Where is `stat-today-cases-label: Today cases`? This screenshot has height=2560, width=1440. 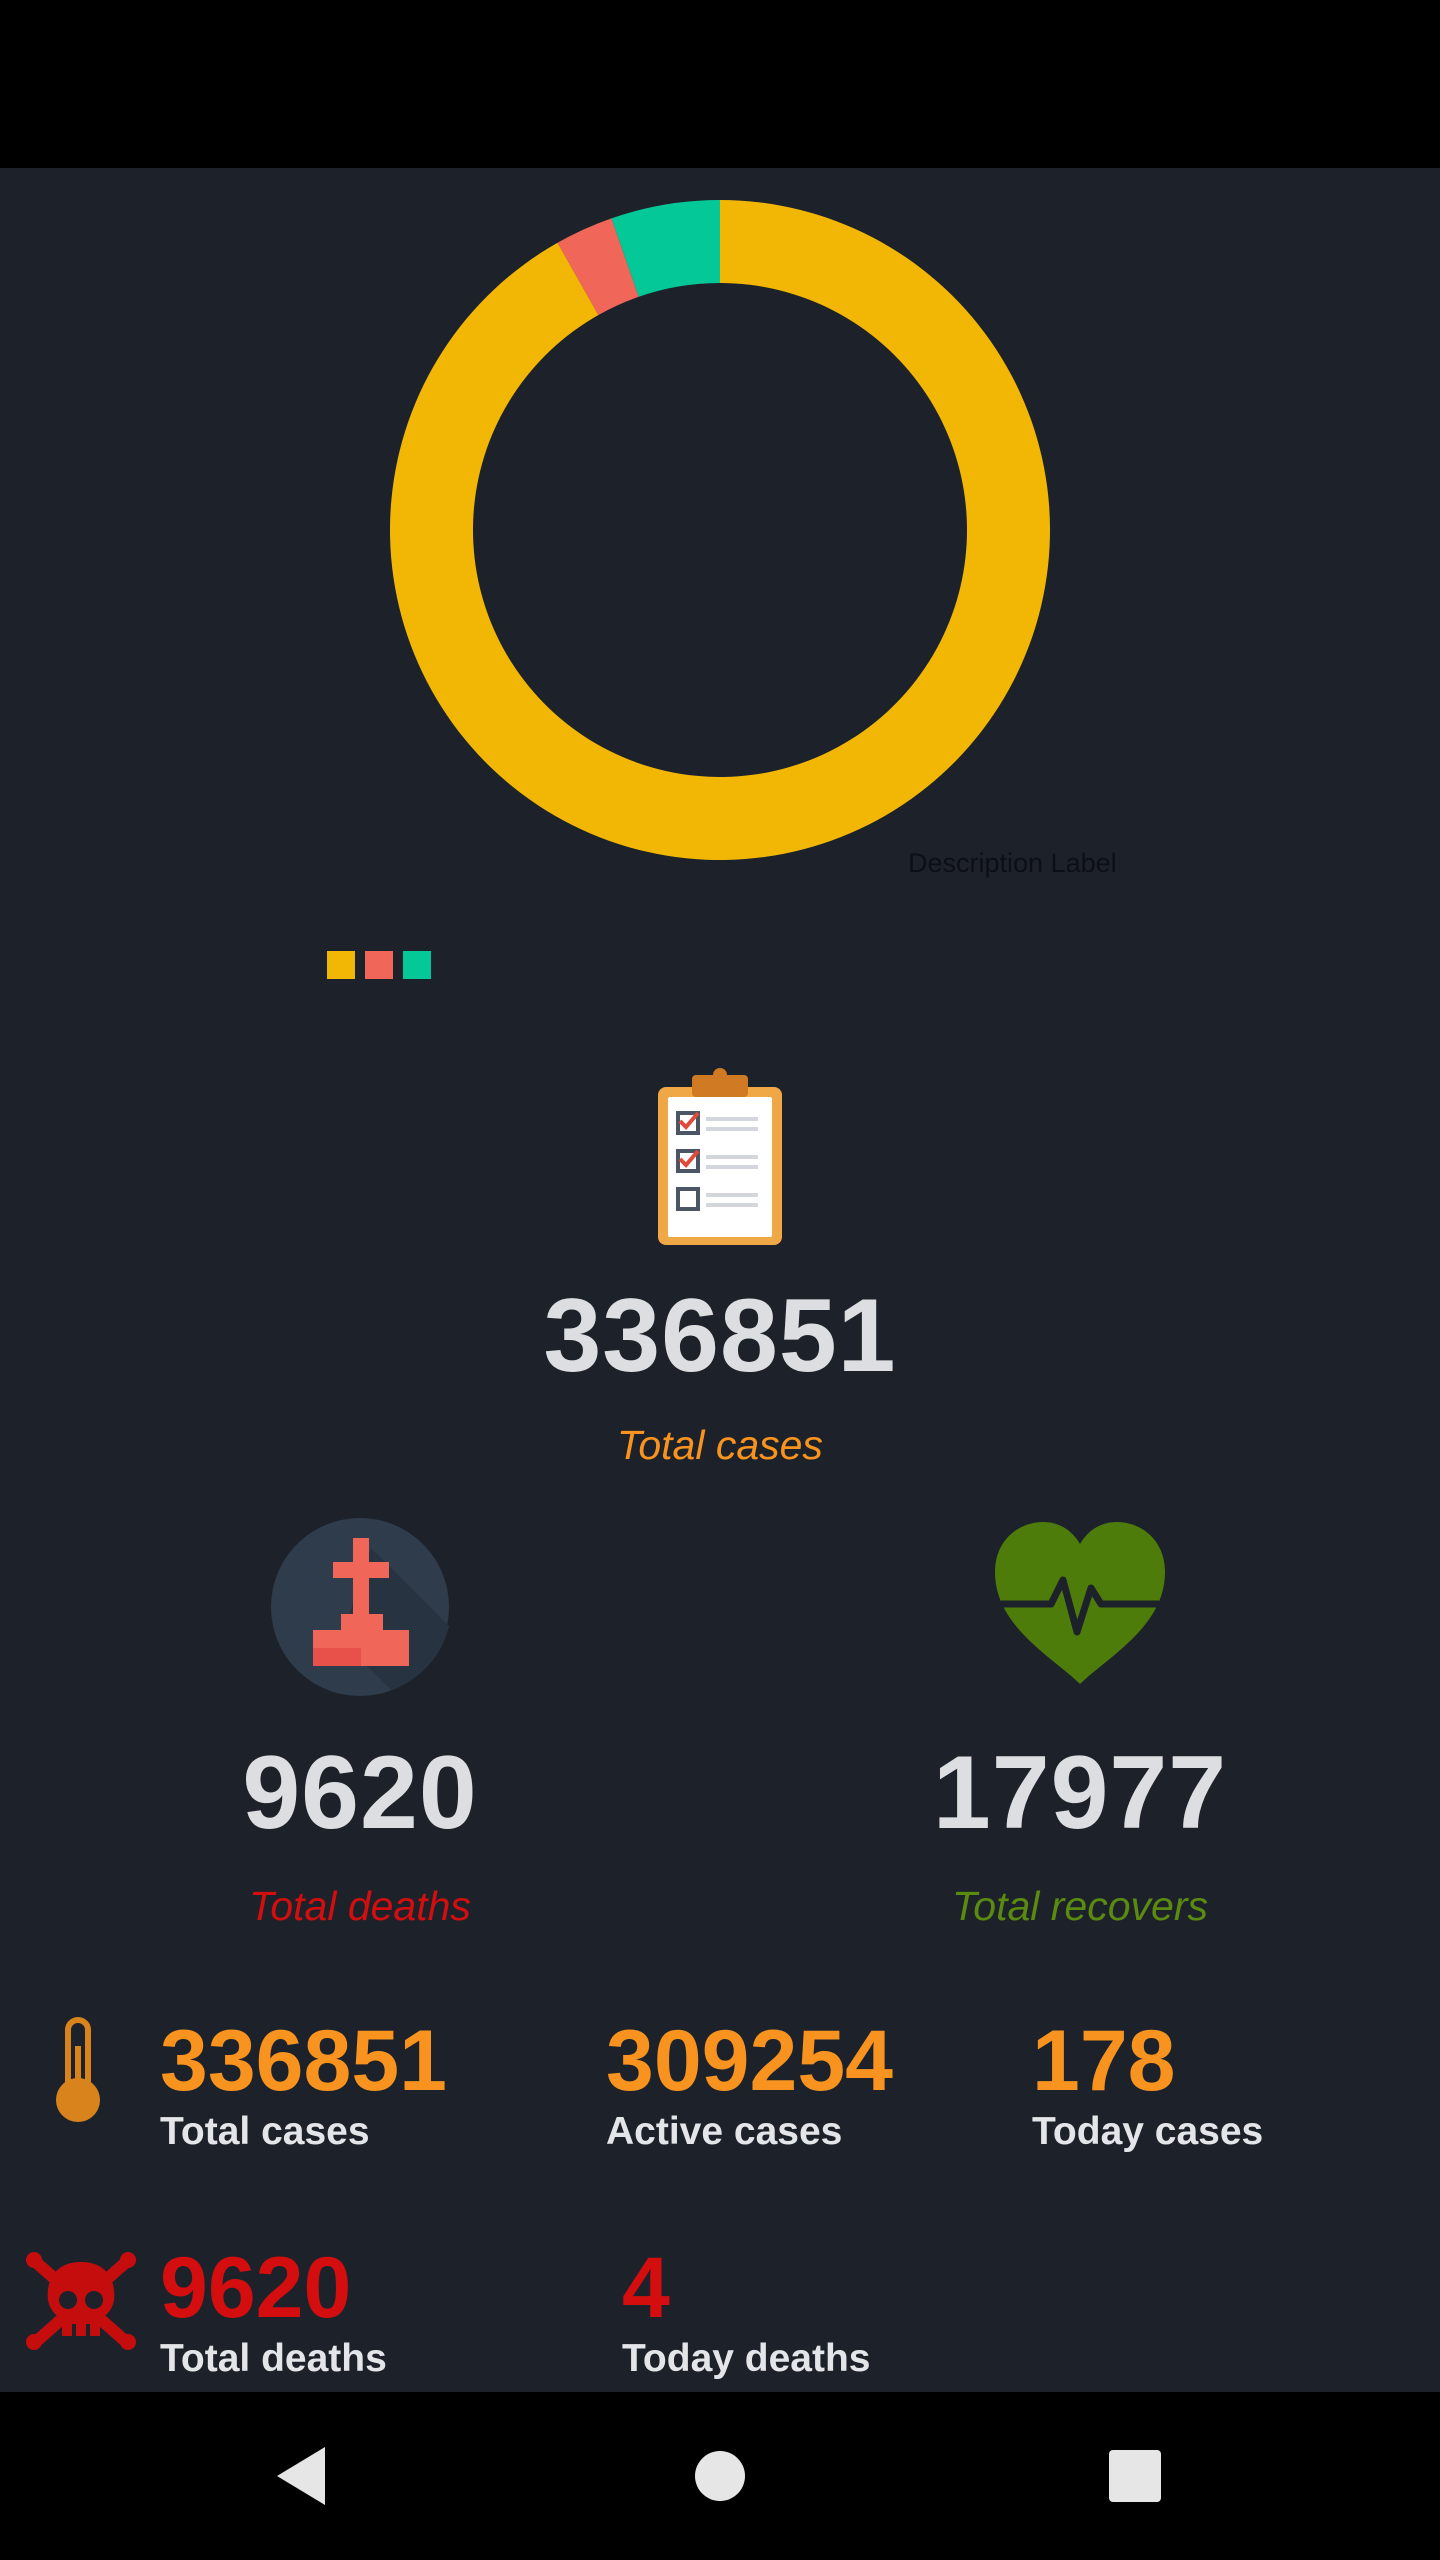
stat-today-cases-label: Today cases is located at coordinates (1148, 2131).